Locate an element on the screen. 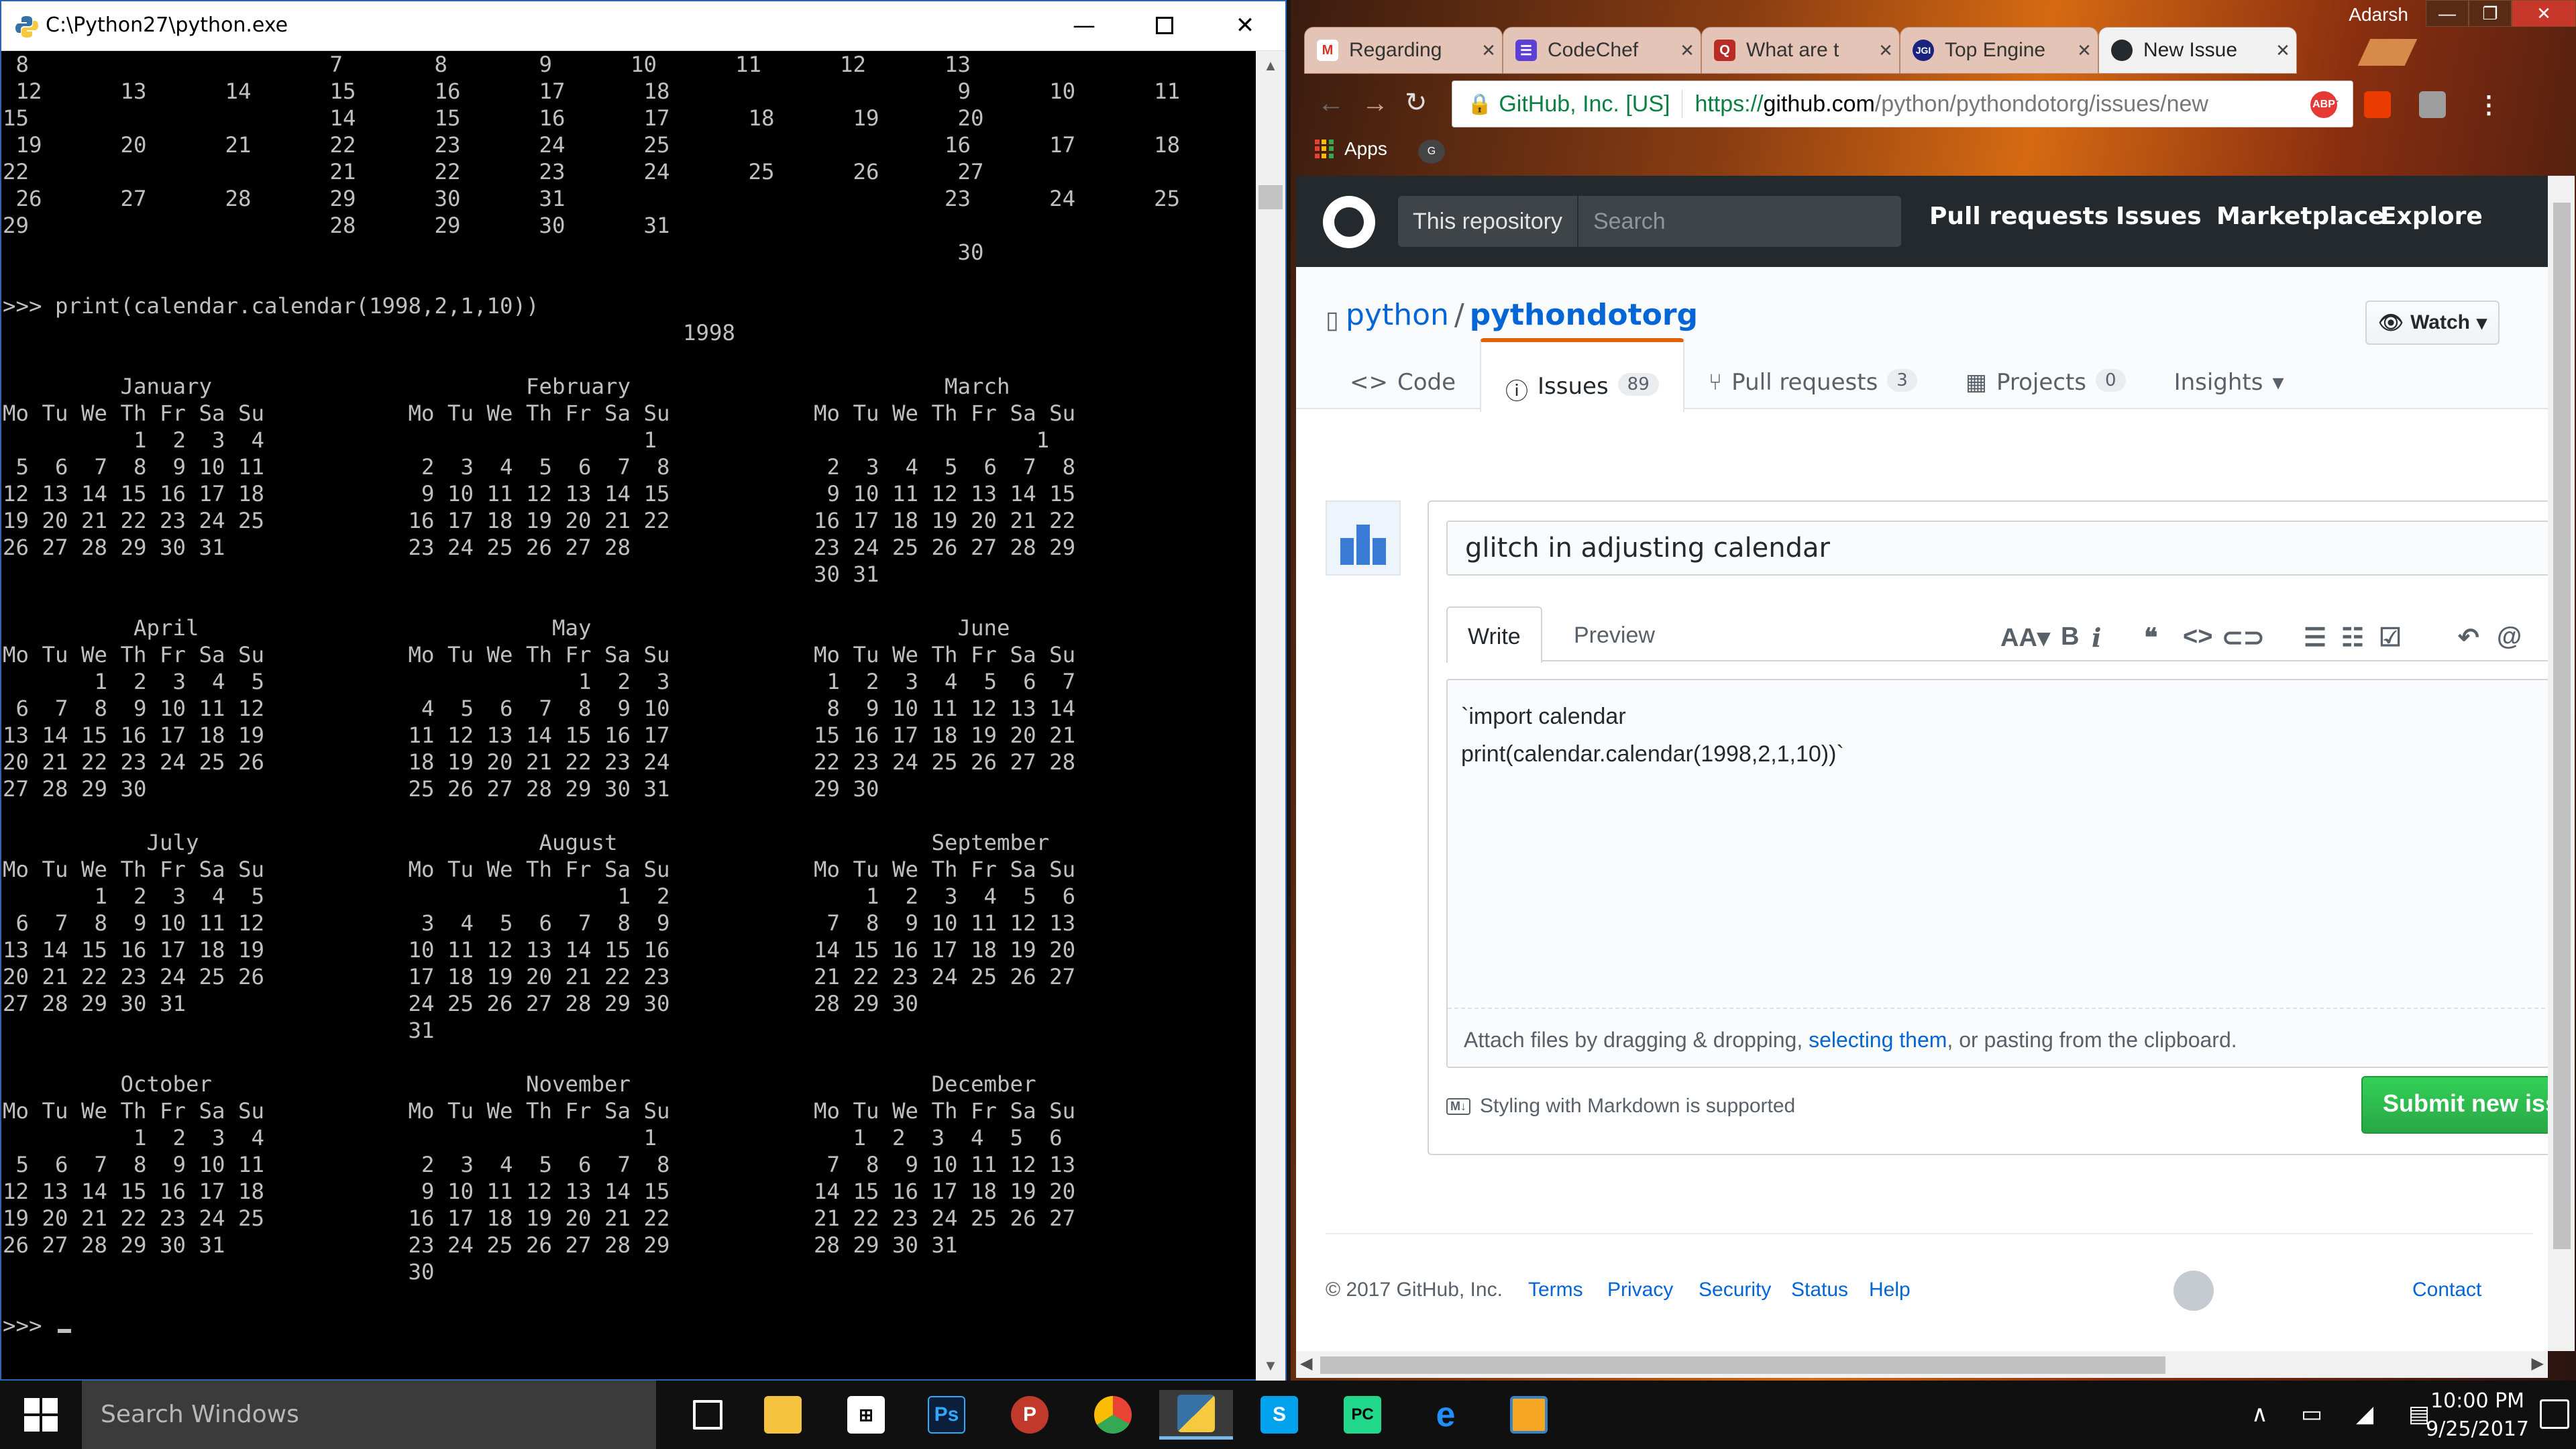 The image size is (2576, 1449). search-scope: This repository is located at coordinates (1488, 221).